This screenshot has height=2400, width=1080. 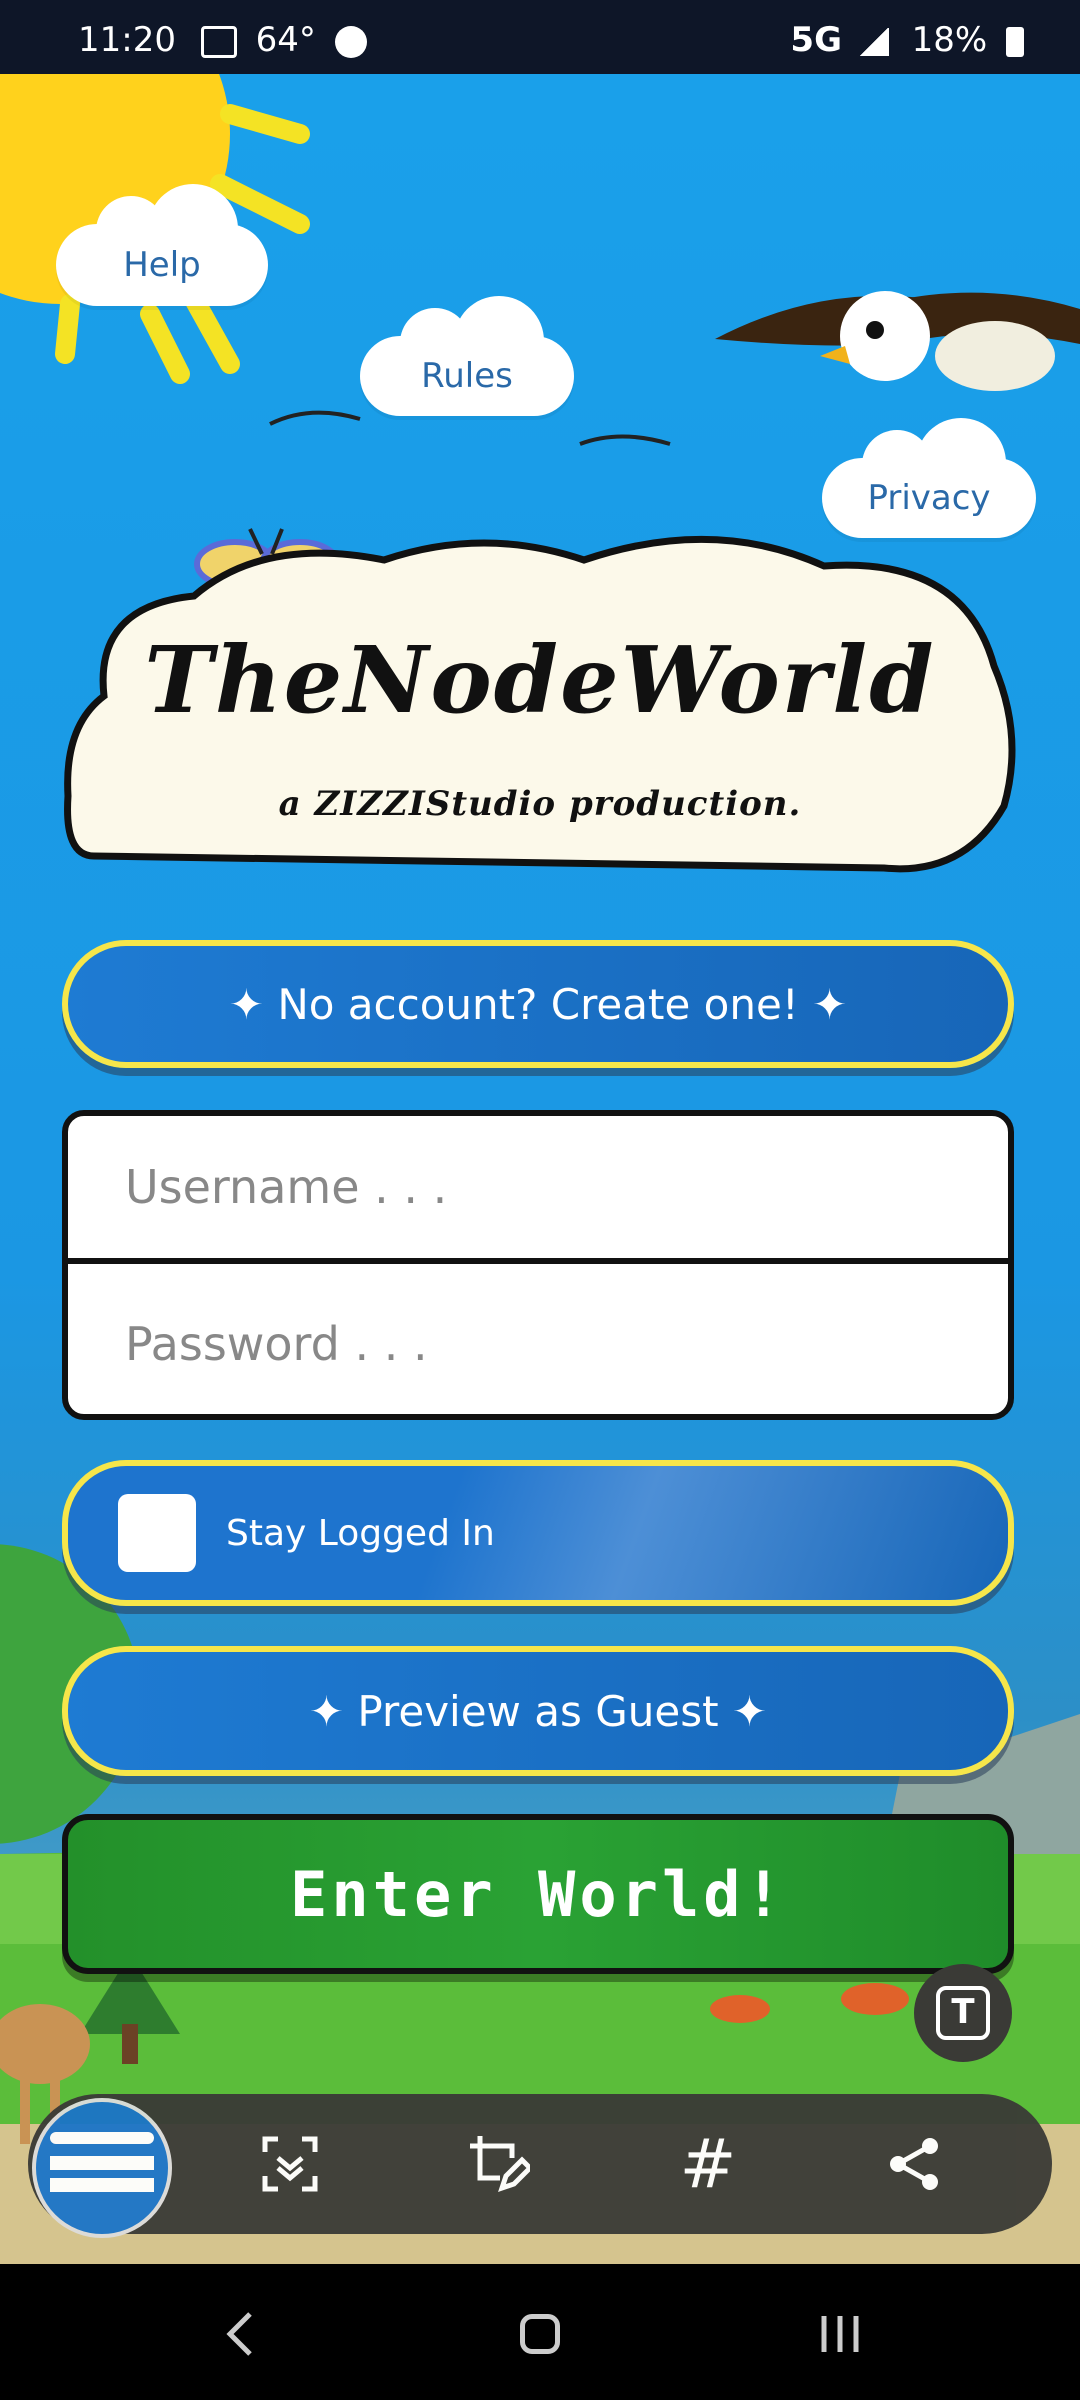 I want to click on create-account-button: ✦ No account? Create one! ✦, so click(x=538, y=1004).